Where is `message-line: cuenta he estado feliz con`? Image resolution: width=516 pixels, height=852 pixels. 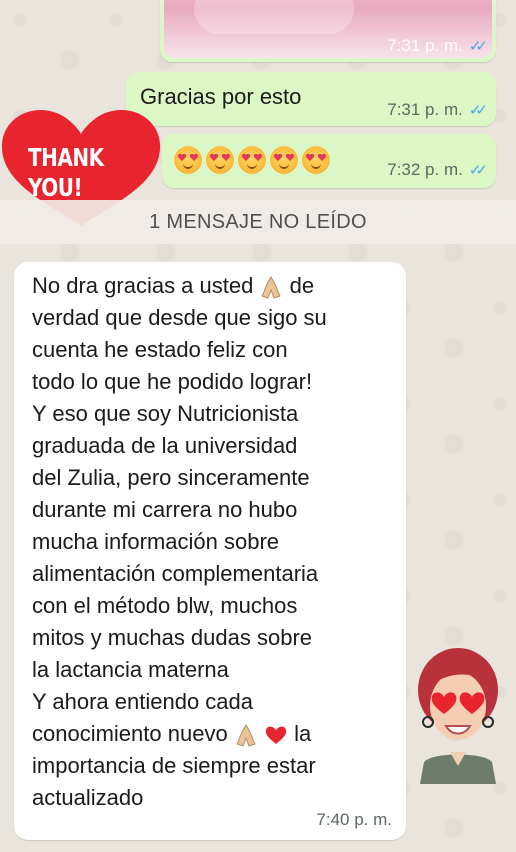
message-line: cuenta he estado feliz con is located at coordinates (160, 349).